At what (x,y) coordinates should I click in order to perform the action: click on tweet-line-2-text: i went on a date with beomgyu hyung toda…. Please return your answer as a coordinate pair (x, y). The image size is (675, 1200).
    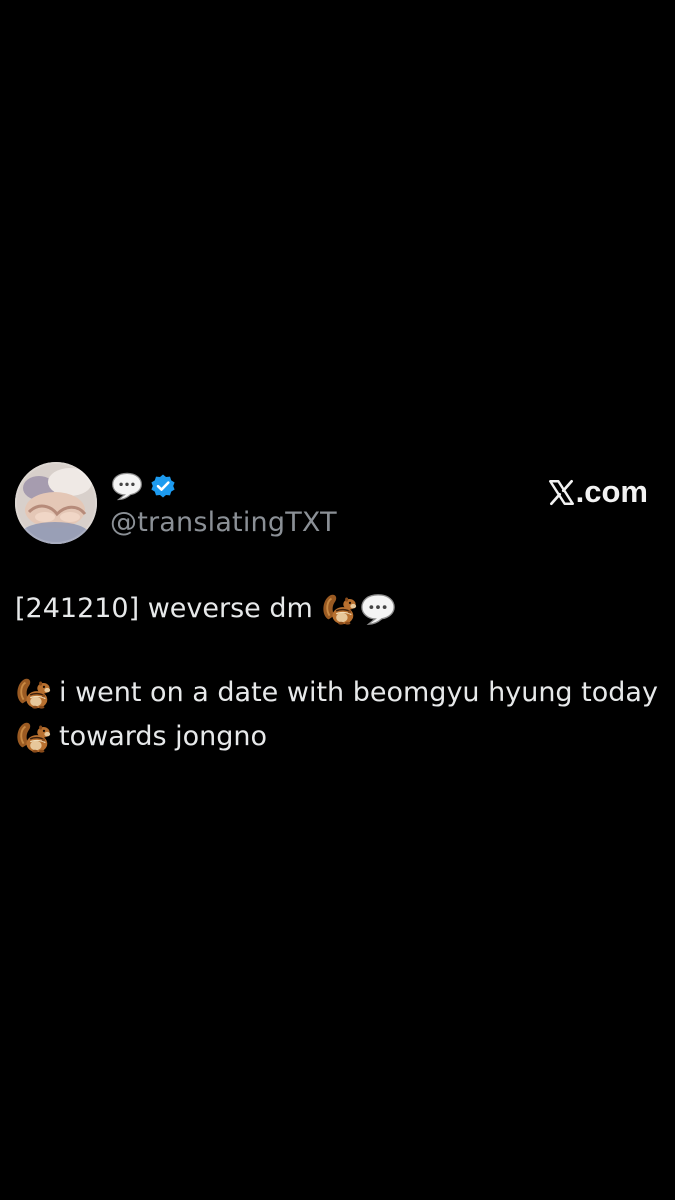
    Looking at the image, I should click on (358, 692).